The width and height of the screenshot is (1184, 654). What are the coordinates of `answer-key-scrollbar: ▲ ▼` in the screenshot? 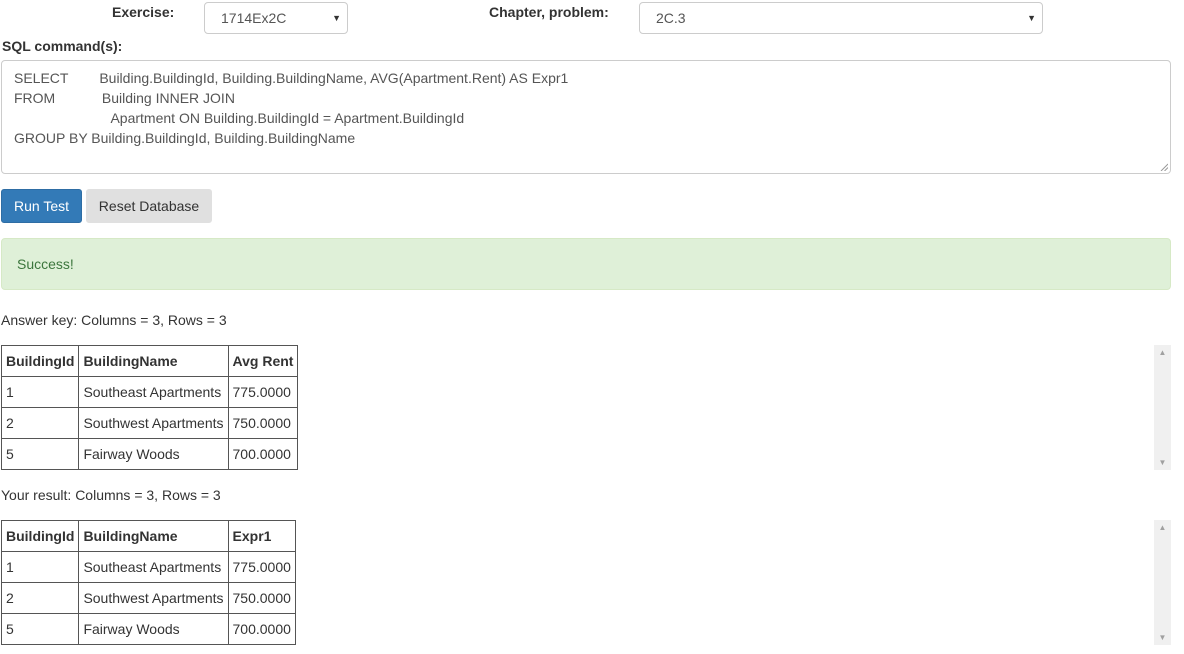 It's located at (1162, 407).